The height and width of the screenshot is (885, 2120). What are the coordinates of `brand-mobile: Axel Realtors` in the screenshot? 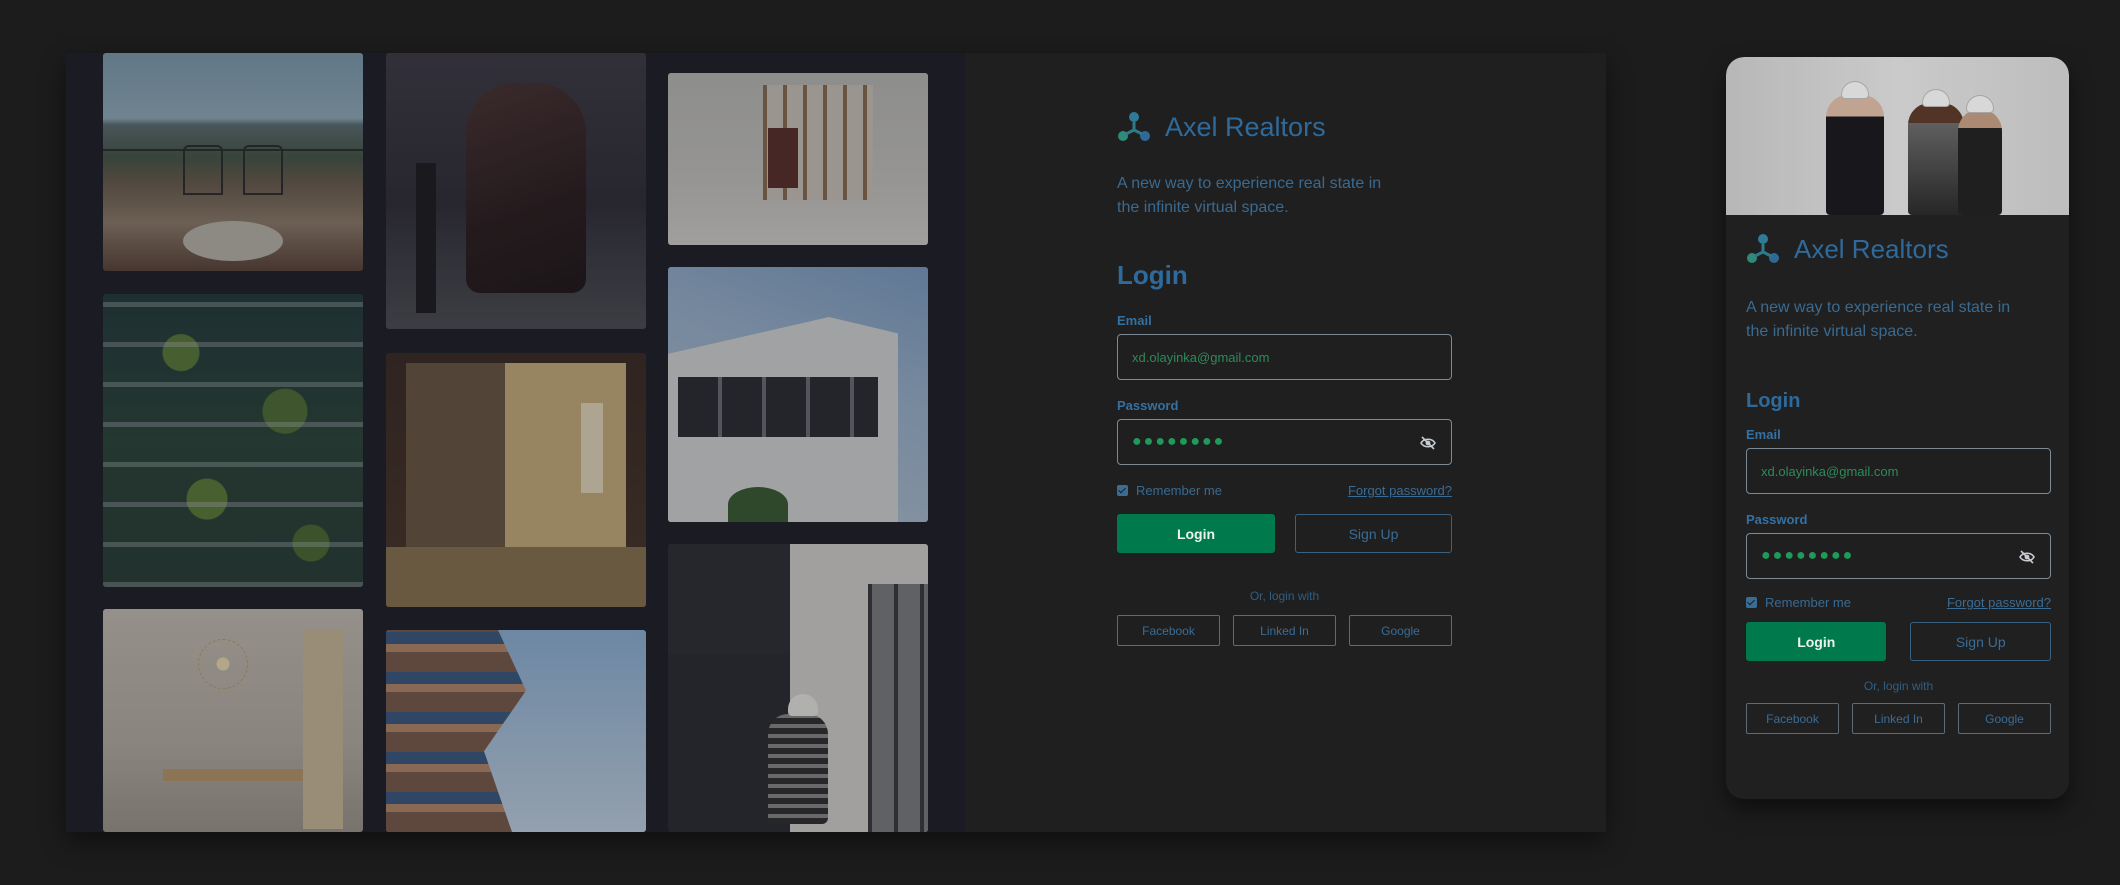 It's located at (1898, 249).